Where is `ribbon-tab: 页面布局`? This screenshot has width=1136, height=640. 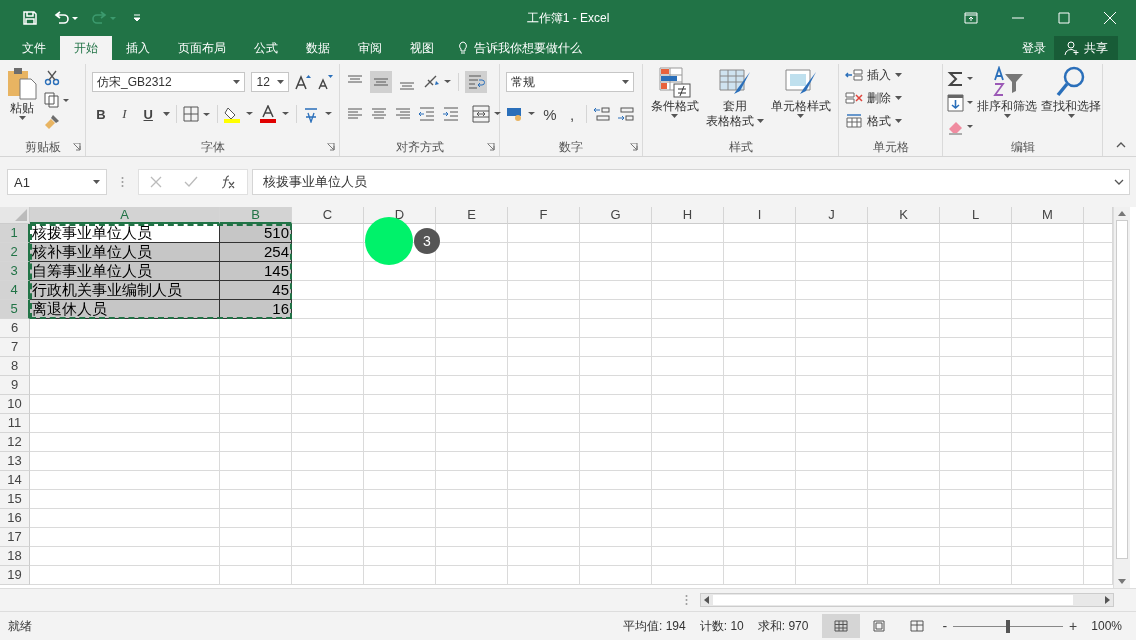
ribbon-tab: 页面布局 is located at coordinates (202, 48).